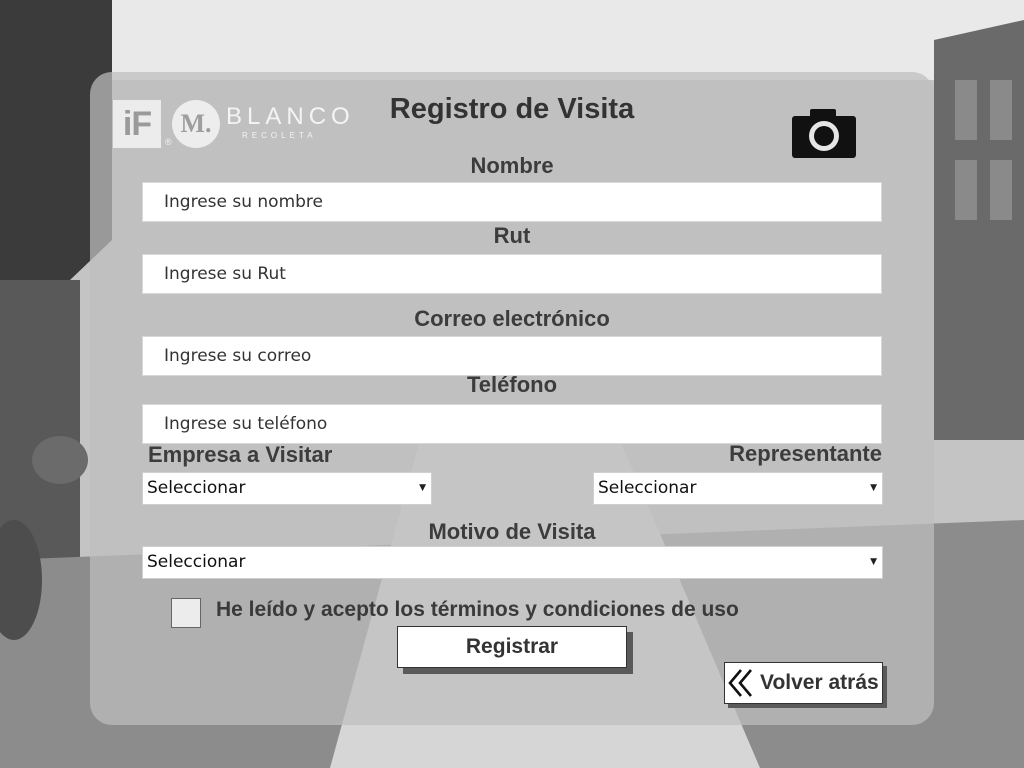 The image size is (1024, 768). Describe the element at coordinates (512, 562) in the screenshot. I see `motivo-select: Seleccionar ▼` at that location.